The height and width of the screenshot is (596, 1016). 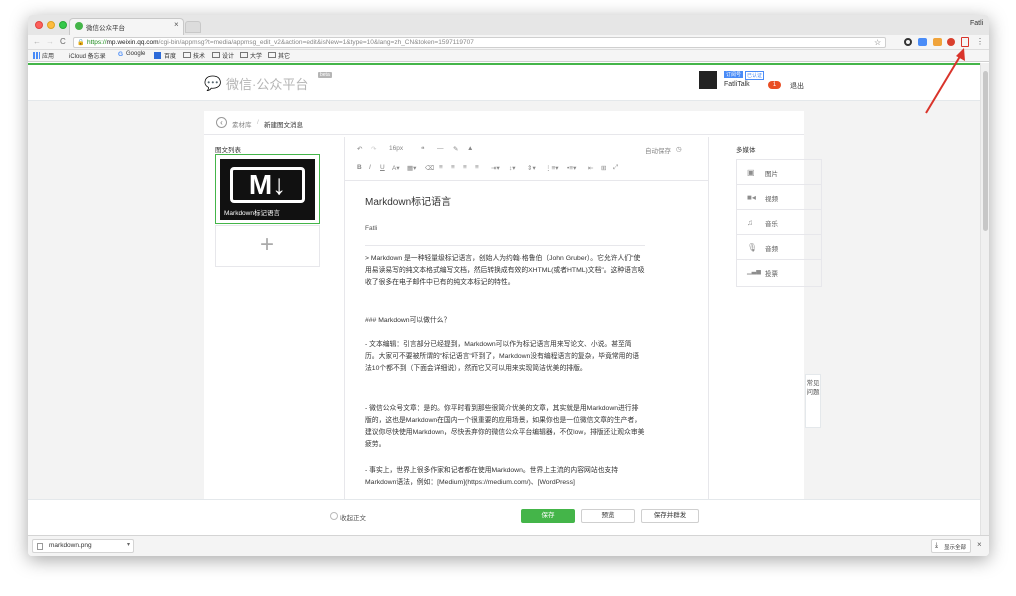 What do you see at coordinates (751, 172) in the screenshot?
I see `image-icon: ▣` at bounding box center [751, 172].